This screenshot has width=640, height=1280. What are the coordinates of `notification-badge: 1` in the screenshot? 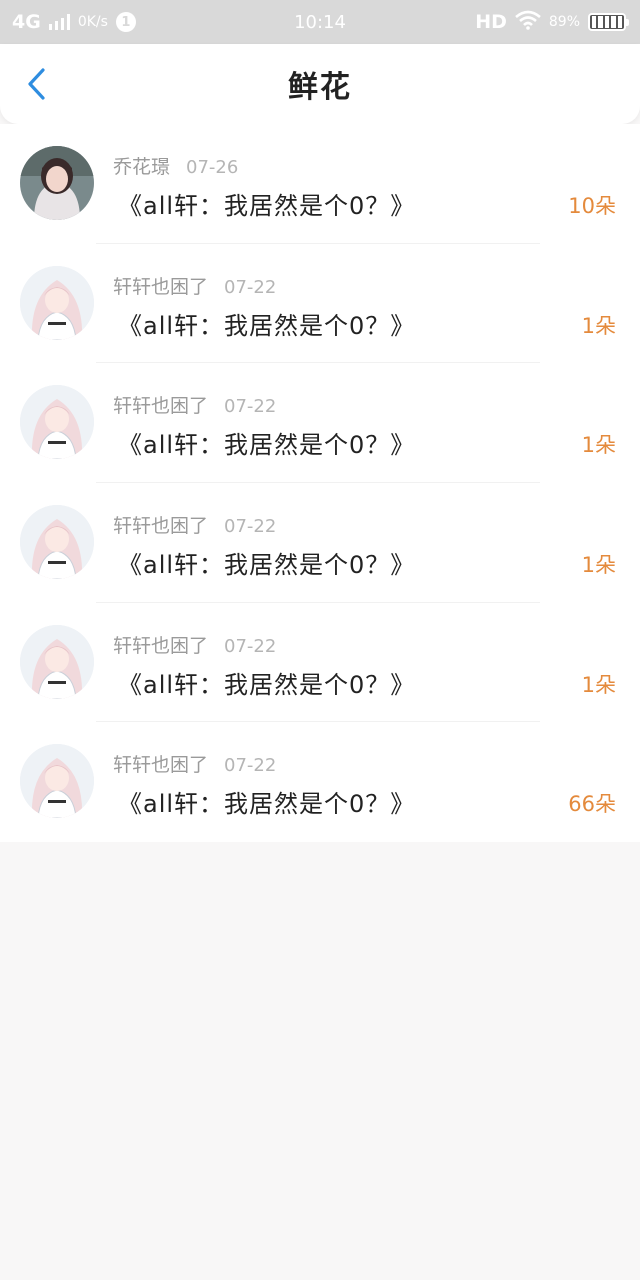 It's located at (125, 22).